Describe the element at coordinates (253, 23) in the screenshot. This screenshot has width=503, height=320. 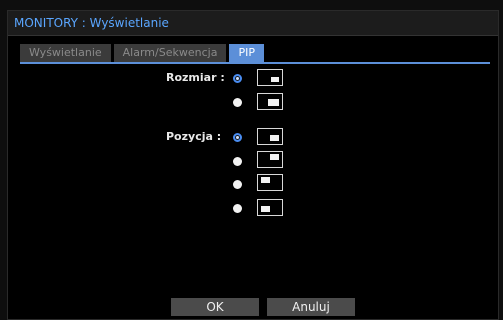
I see `window-title: MONITORY : Wyświetlanie` at that location.